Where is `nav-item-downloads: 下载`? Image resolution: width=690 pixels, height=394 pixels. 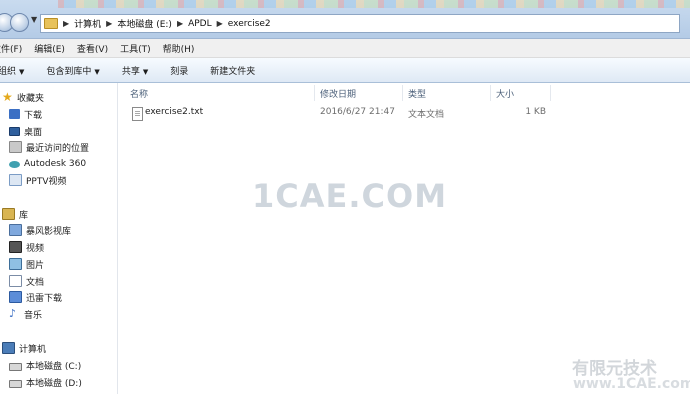
nav-item-downloads: 下载 is located at coordinates (25, 114).